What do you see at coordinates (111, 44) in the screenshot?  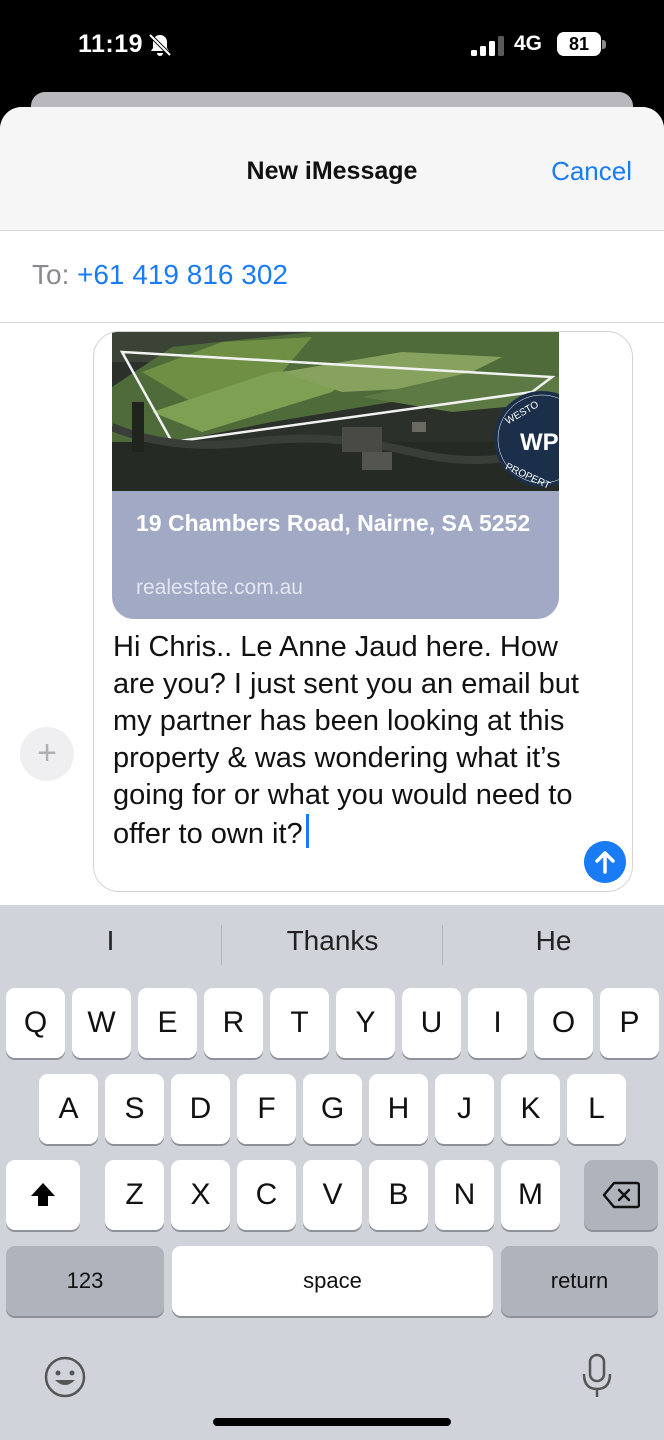 I see `status-time: 11:19` at bounding box center [111, 44].